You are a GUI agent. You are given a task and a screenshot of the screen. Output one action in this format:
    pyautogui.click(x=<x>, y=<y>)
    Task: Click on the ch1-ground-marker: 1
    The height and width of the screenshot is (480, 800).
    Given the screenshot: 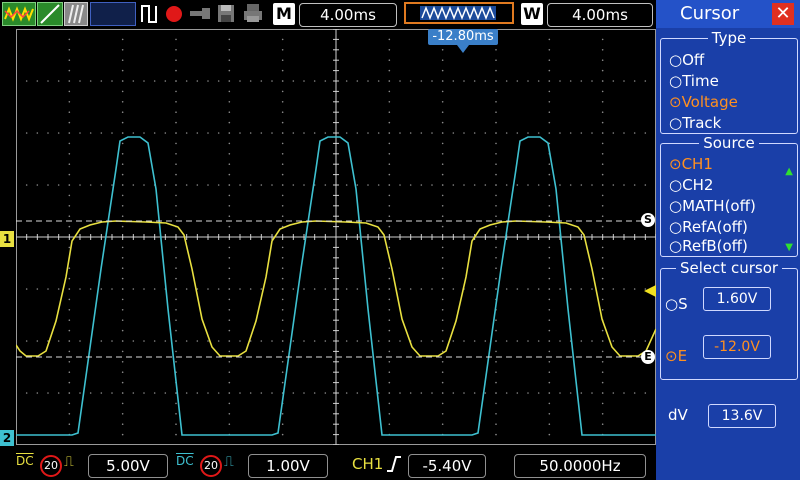 What is the action you would take?
    pyautogui.click(x=7, y=239)
    